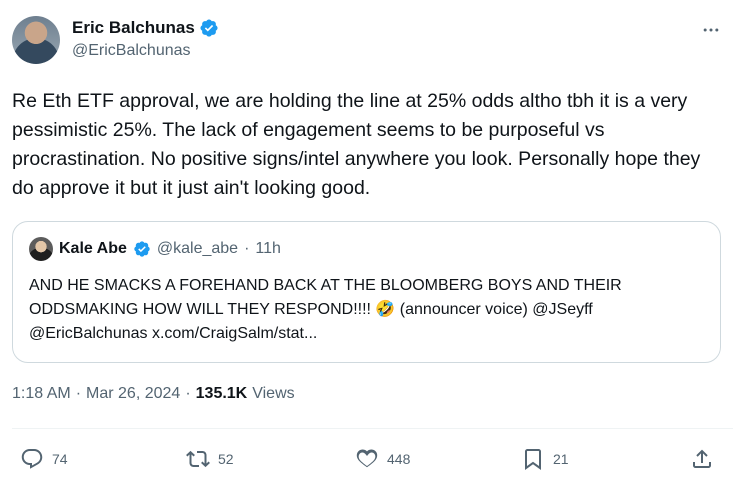 The height and width of the screenshot is (501, 745). I want to click on quoted-author-handle: @kale_abe, so click(197, 248).